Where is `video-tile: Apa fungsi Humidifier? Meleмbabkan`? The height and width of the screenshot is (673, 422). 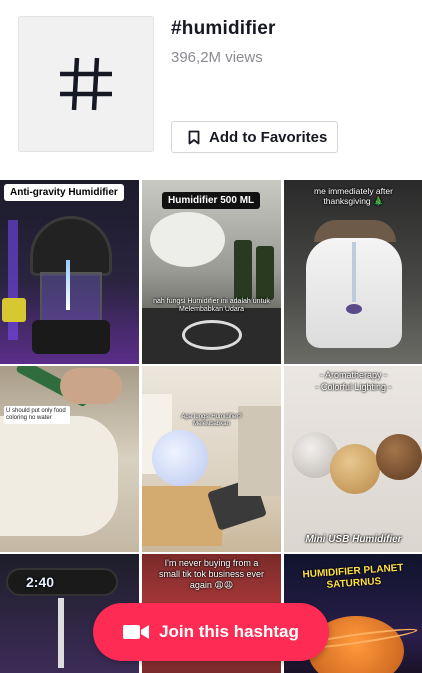 video-tile: Apa fungsi Humidifier? Meleмbabkan is located at coordinates (211, 459).